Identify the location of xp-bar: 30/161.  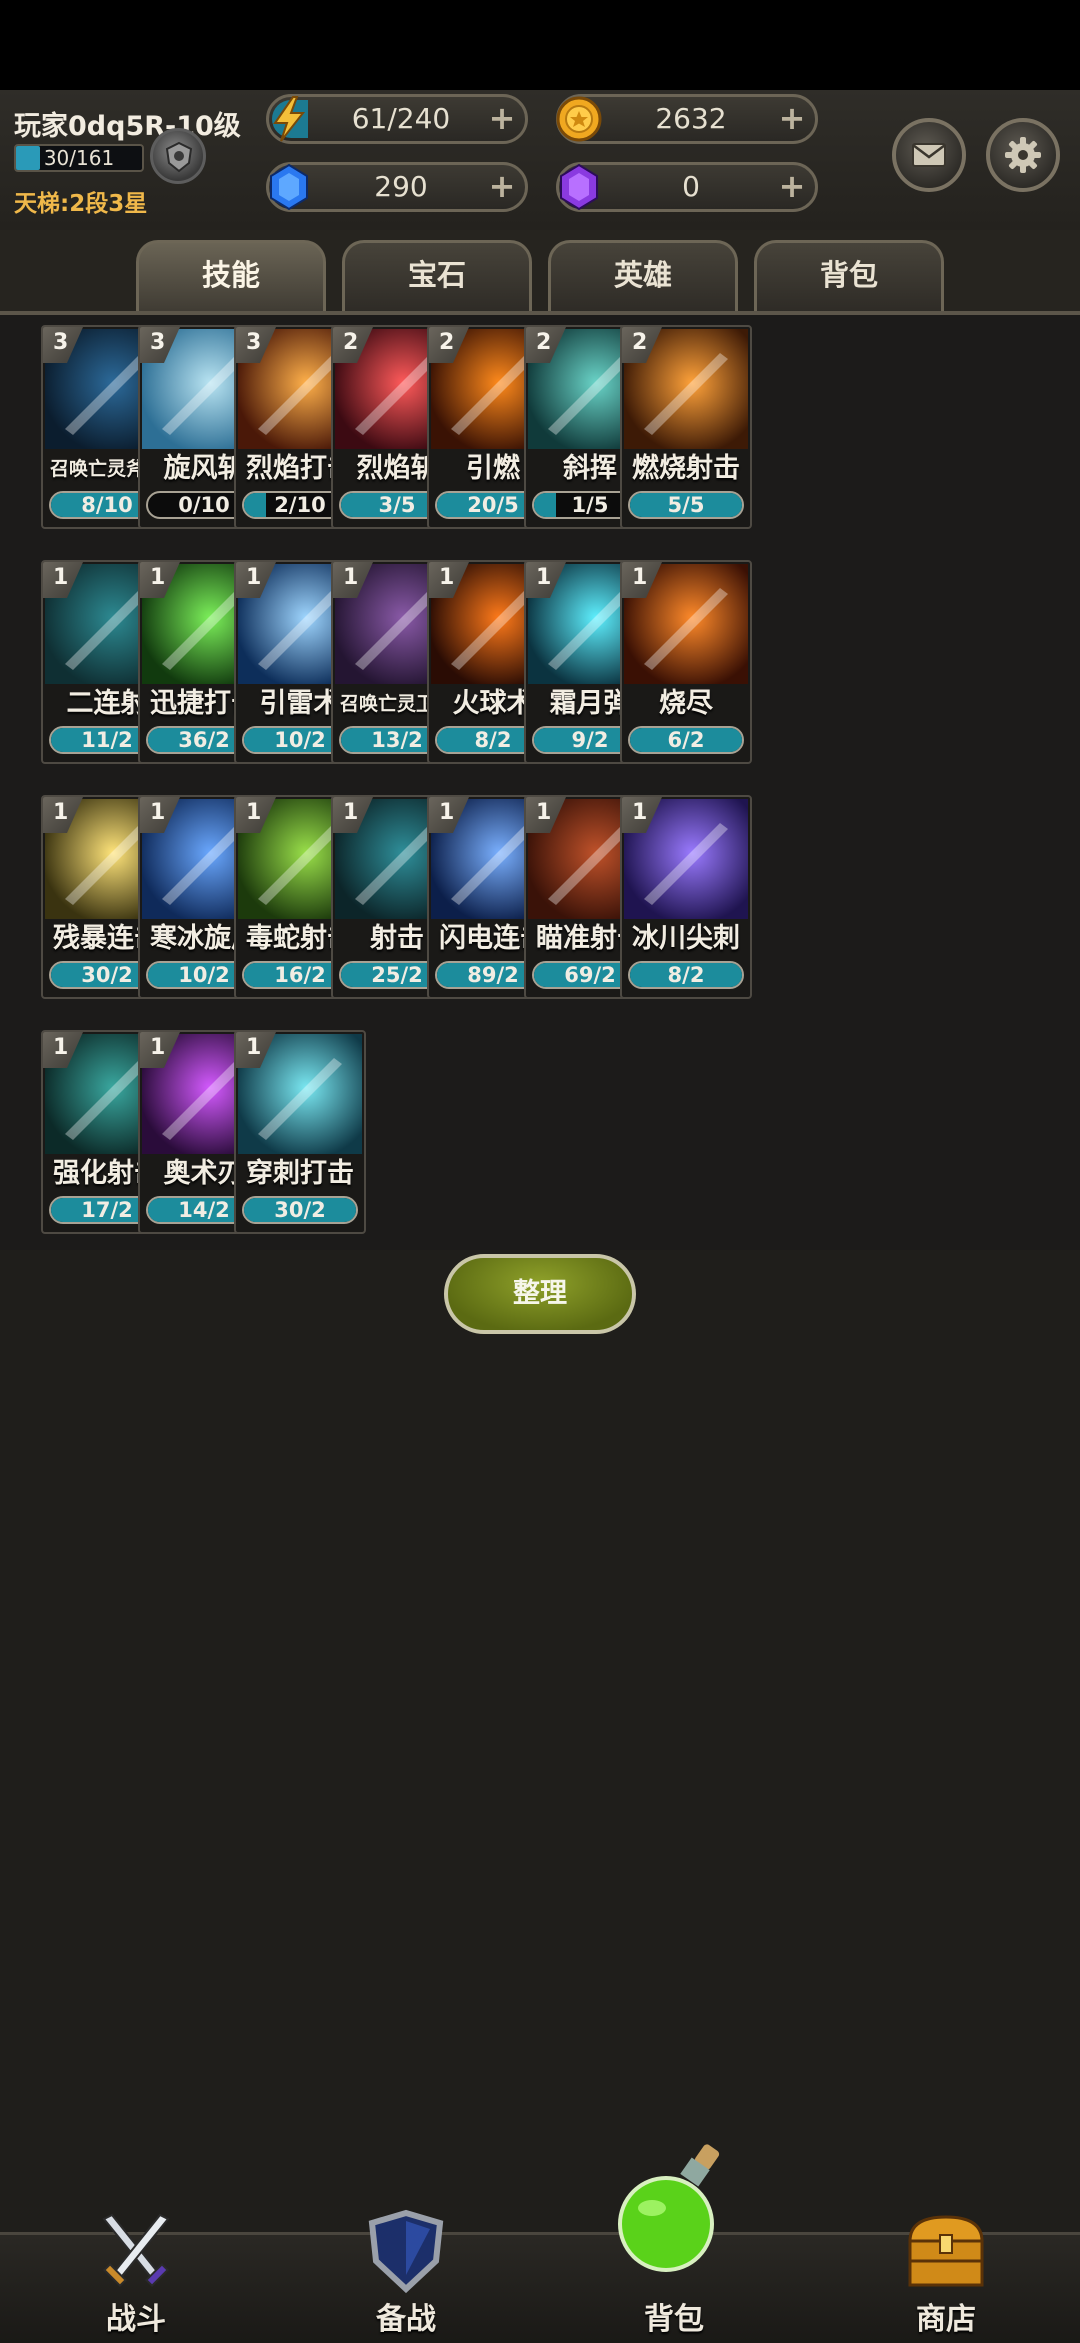
(79, 158).